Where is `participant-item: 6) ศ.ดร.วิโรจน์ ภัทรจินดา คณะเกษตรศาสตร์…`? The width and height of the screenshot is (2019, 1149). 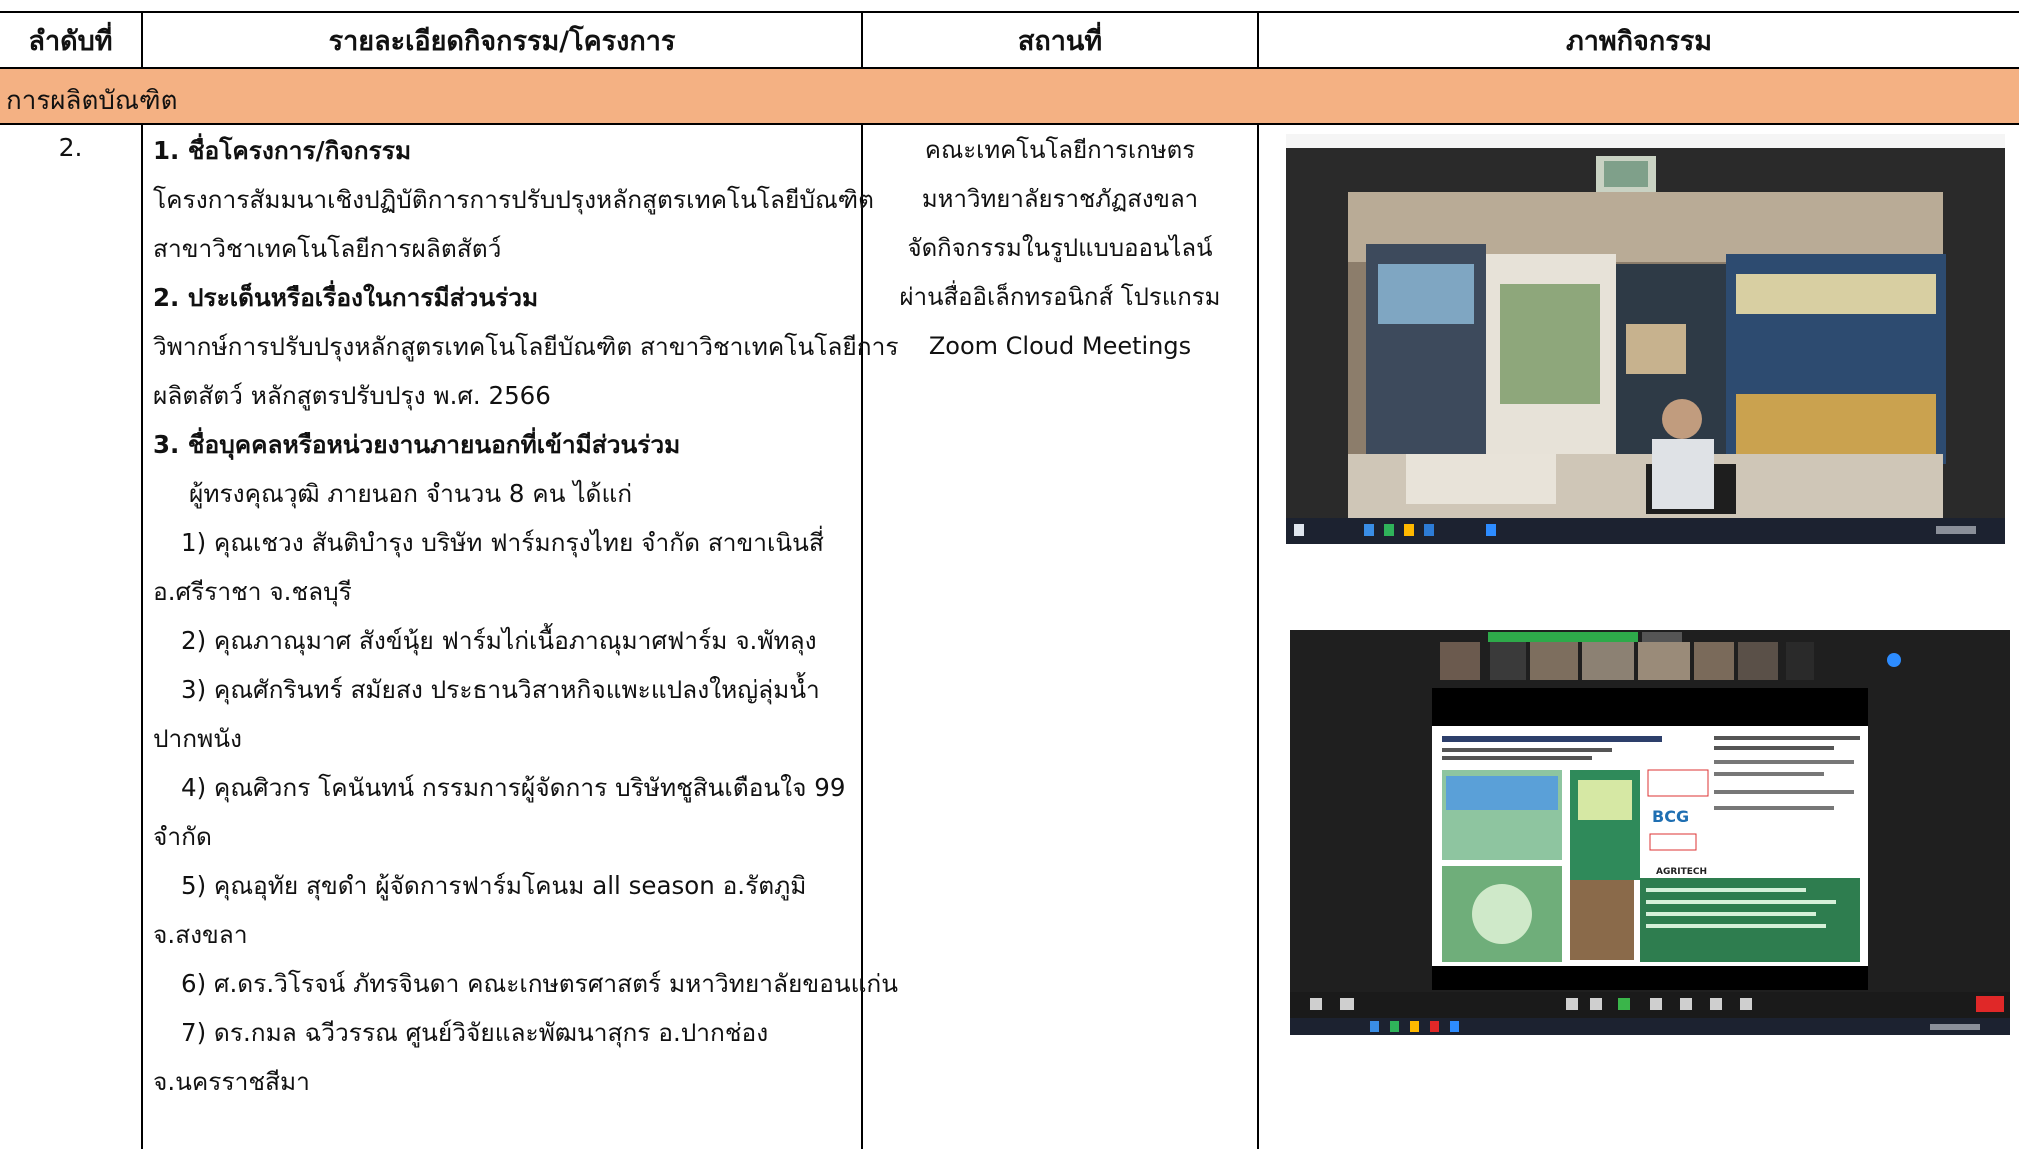 participant-item: 6) ศ.ดร.วิโรจน์ ภัทรจินดา คณะเกษตรศาสตร์… is located at coordinates (539, 983).